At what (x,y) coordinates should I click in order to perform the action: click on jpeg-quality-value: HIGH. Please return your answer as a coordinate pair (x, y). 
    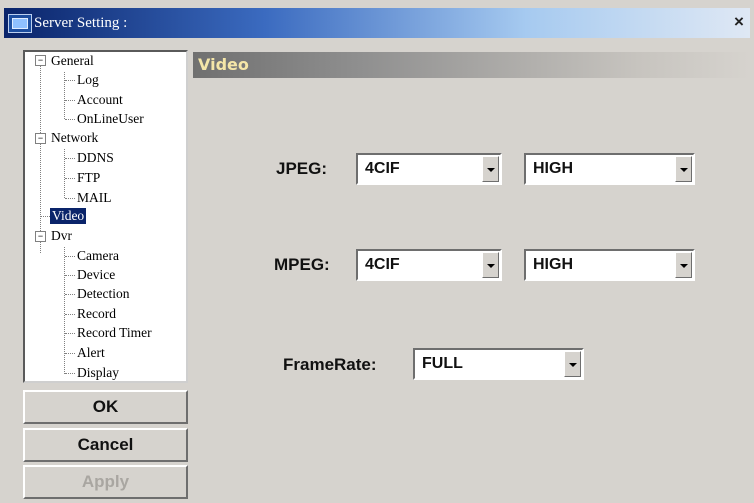
    Looking at the image, I should click on (553, 168).